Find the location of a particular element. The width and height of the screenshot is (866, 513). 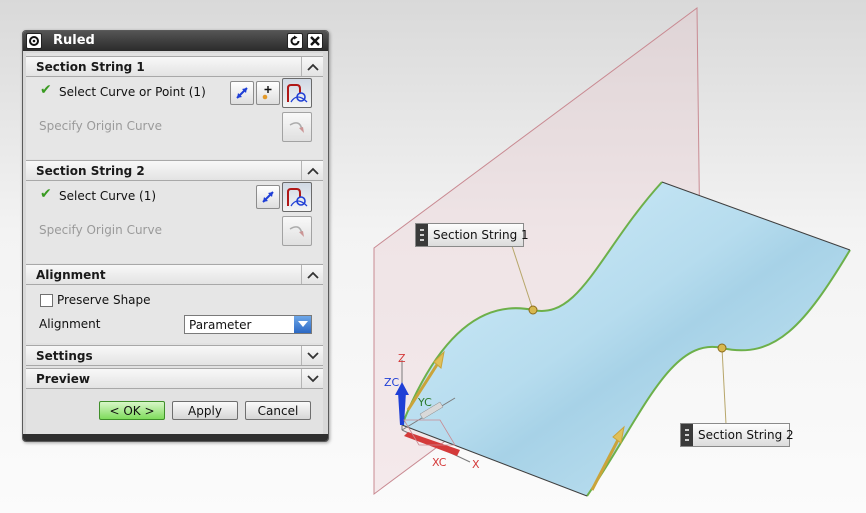

settings-header: Settings is located at coordinates (174, 355).